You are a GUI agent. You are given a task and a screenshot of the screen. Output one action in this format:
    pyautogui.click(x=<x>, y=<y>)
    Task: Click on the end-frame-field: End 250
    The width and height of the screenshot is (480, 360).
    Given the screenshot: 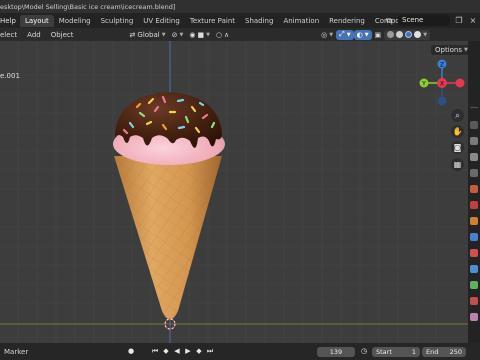 What is the action you would take?
    pyautogui.click(x=444, y=352)
    